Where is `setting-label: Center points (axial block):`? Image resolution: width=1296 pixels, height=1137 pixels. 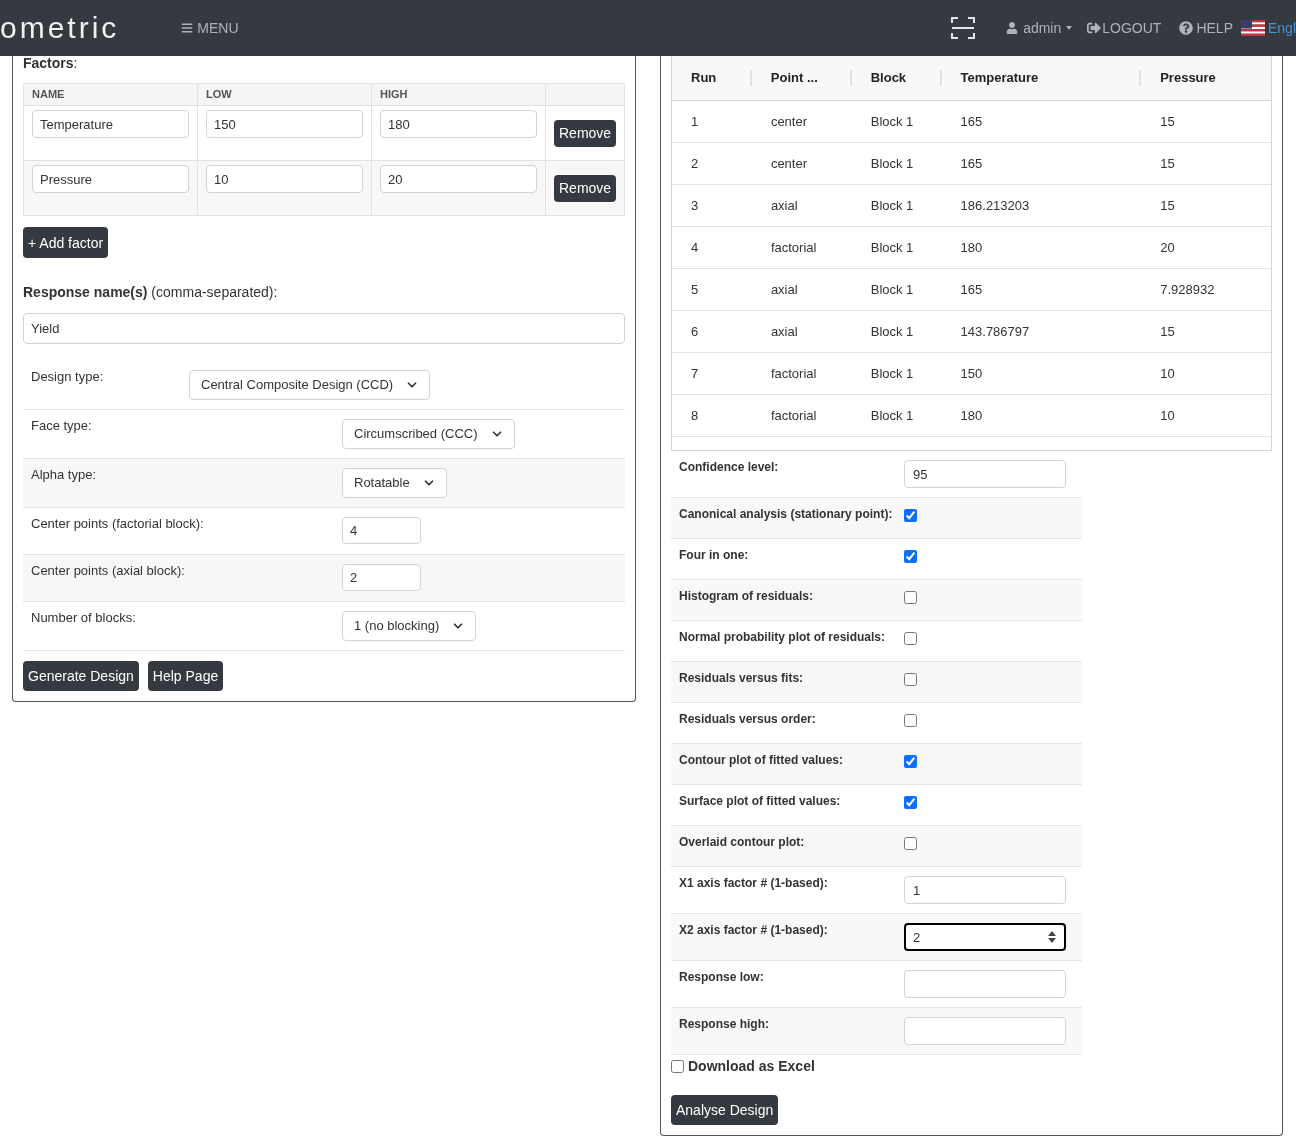
setting-label: Center points (axial block): is located at coordinates (108, 571).